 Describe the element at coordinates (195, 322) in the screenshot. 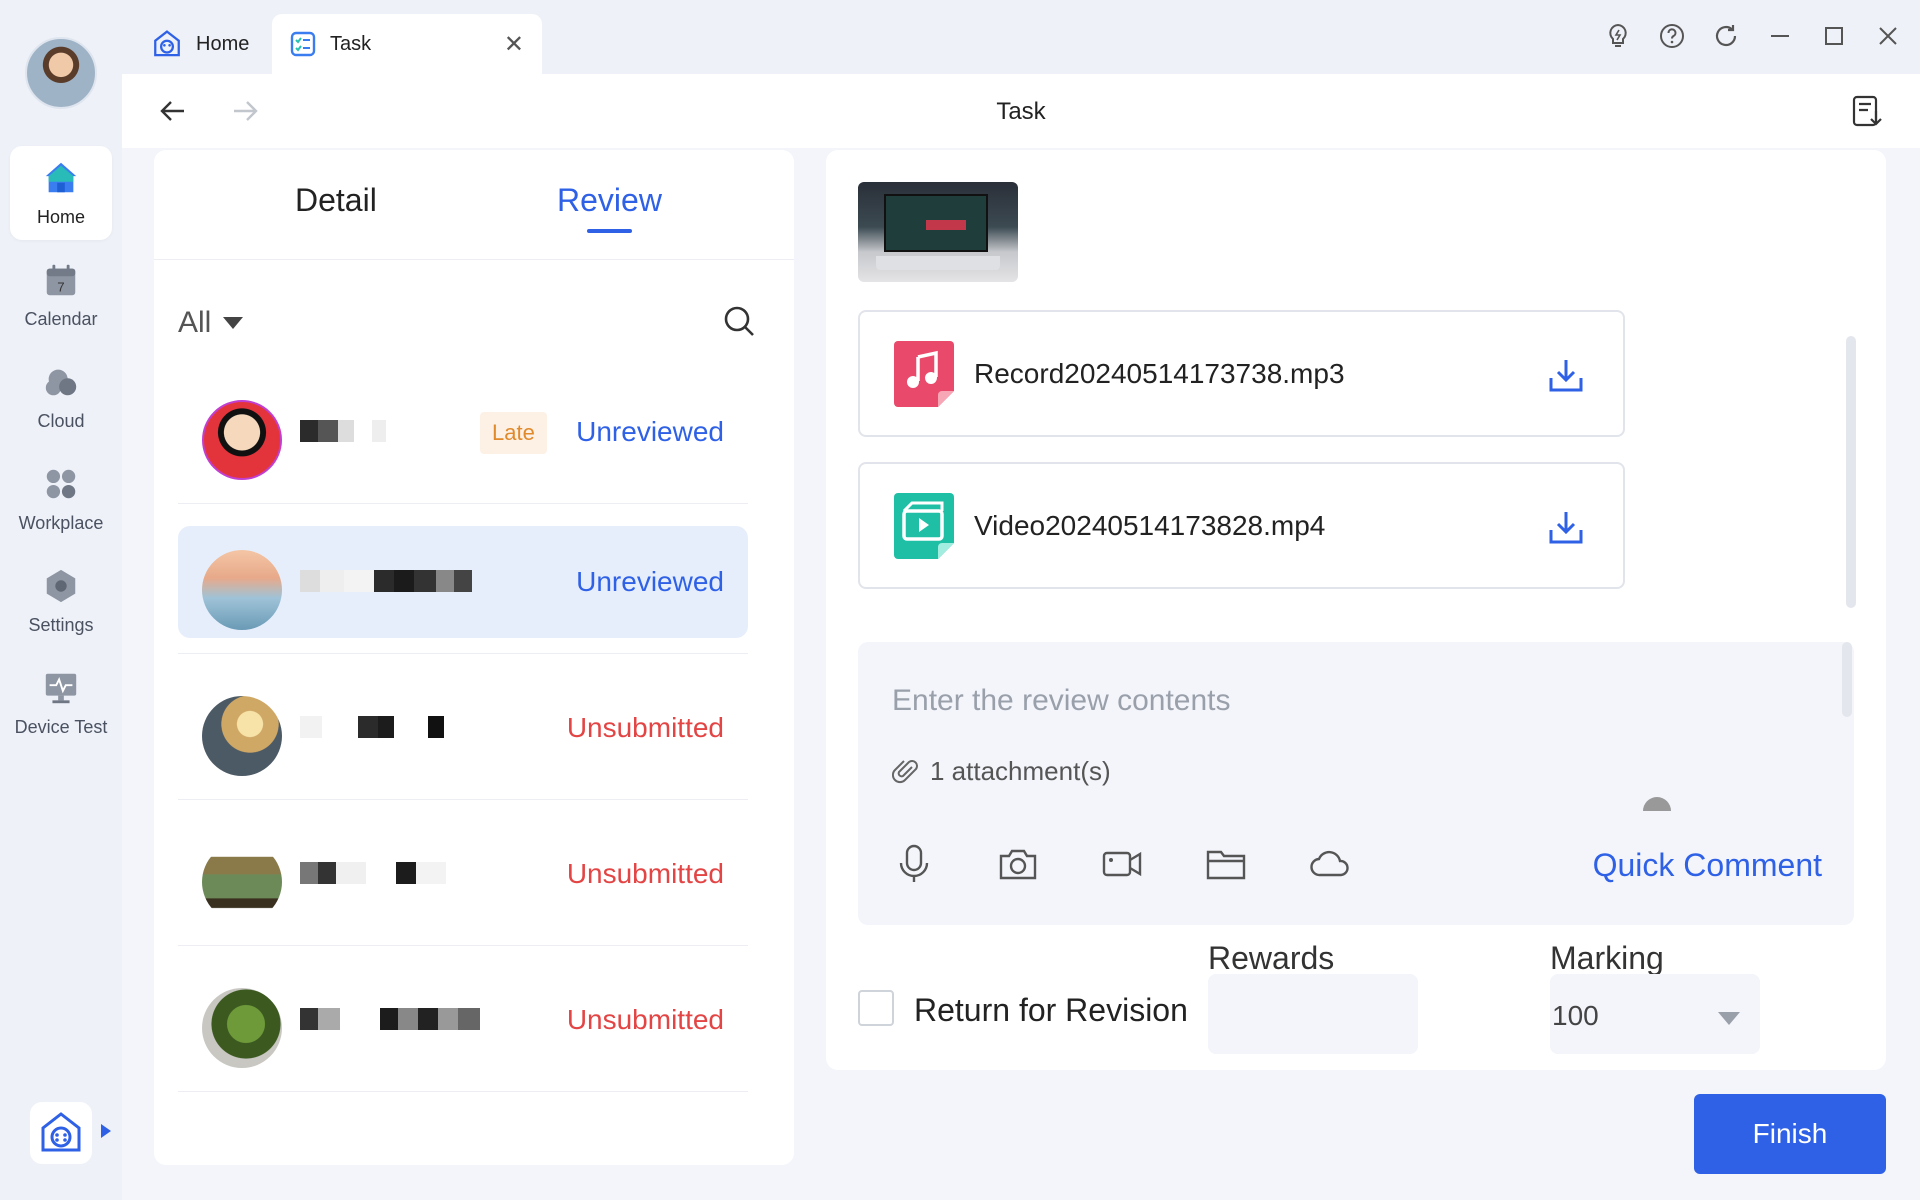

I see `filter-label: All` at that location.